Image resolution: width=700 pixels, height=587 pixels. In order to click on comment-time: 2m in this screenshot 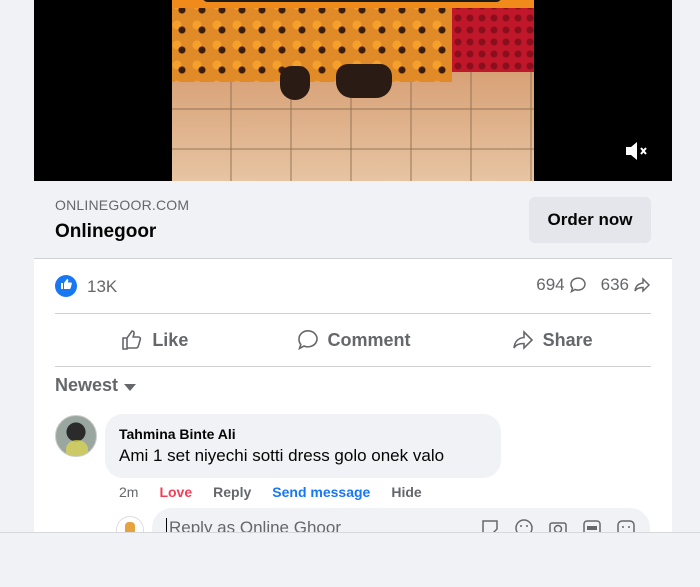, I will do `click(128, 492)`.